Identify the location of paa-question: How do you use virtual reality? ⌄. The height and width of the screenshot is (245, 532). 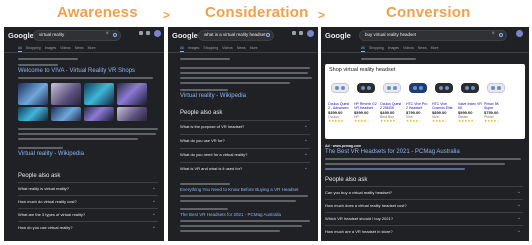
(88, 227).